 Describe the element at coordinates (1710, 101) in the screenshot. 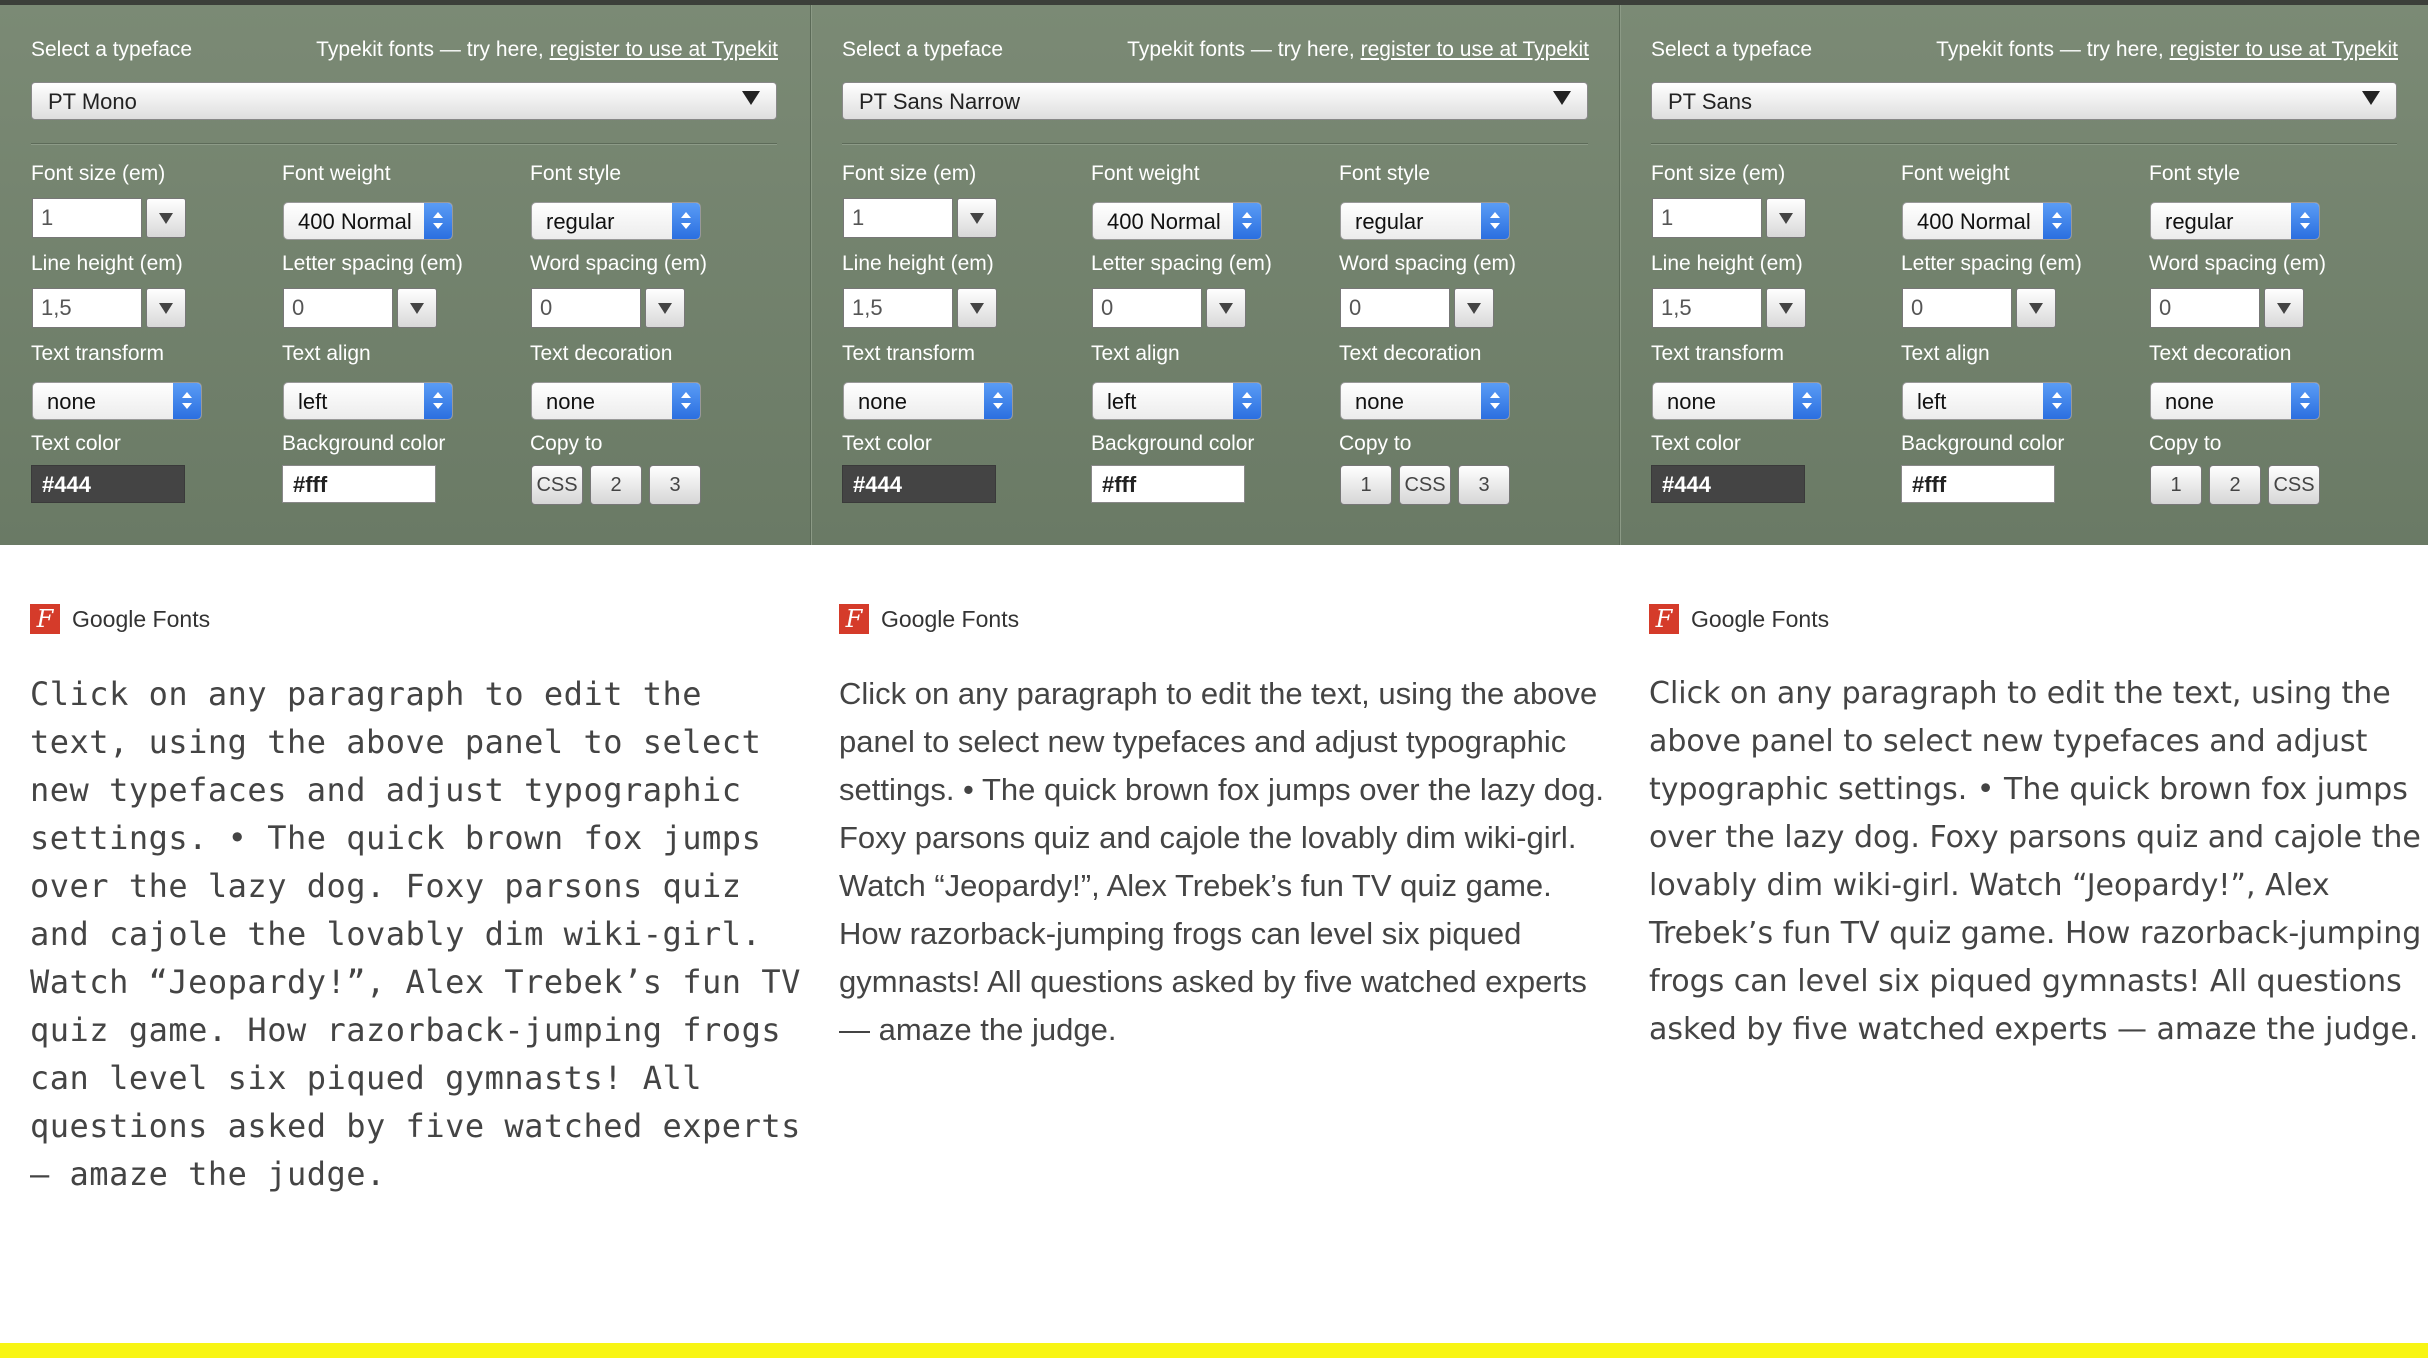

I see `typeface-value: PT Sans` at that location.